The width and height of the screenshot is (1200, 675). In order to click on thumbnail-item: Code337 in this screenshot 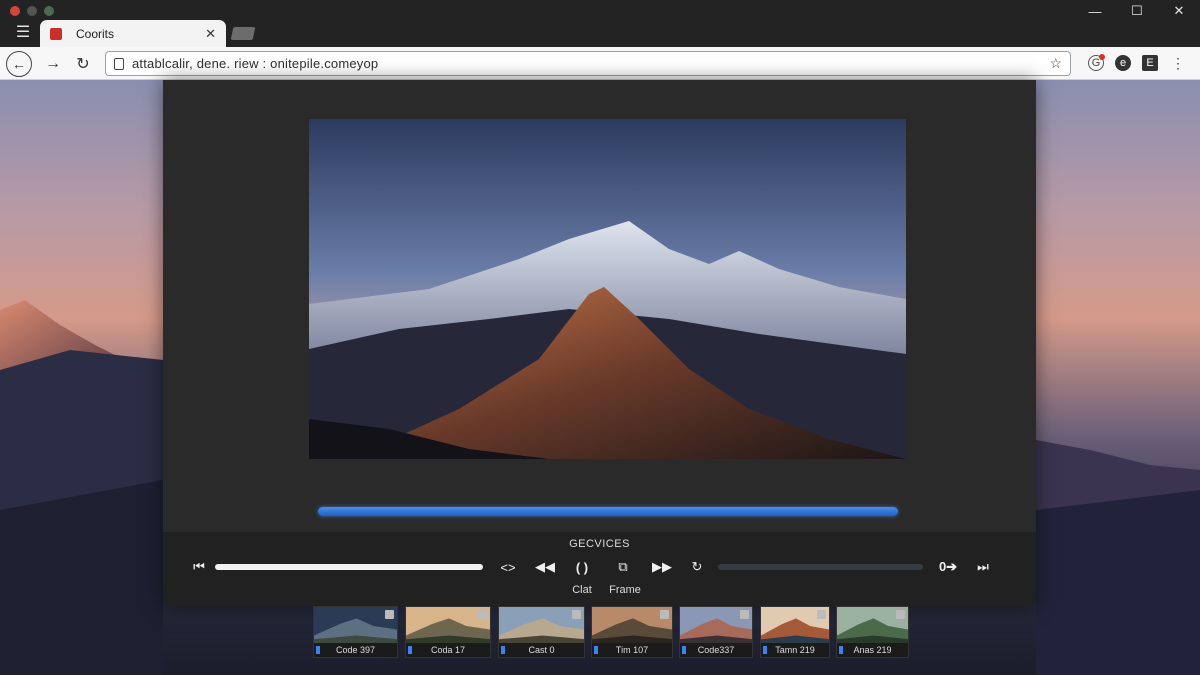, I will do `click(716, 632)`.